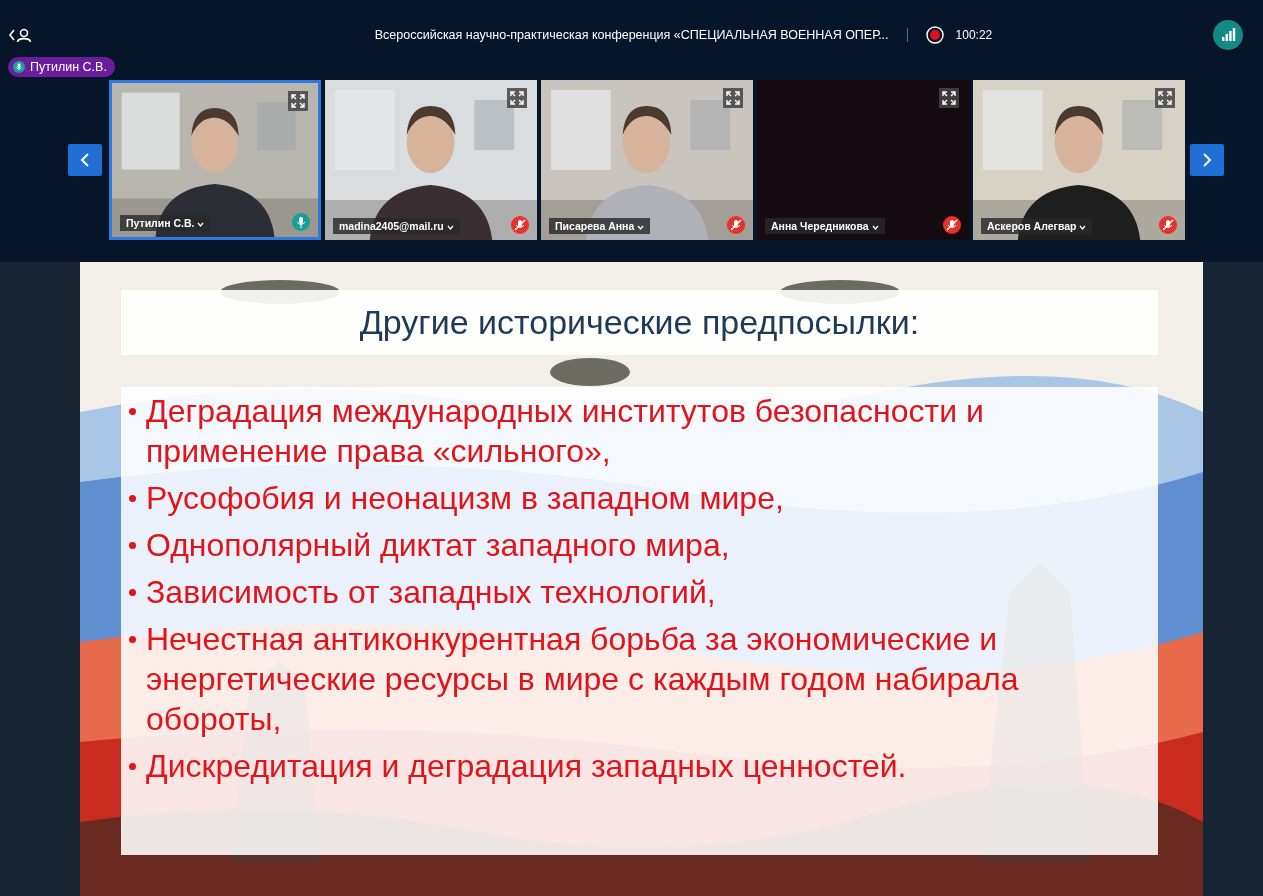 The image size is (1263, 896). I want to click on previous-button, so click(85, 160).